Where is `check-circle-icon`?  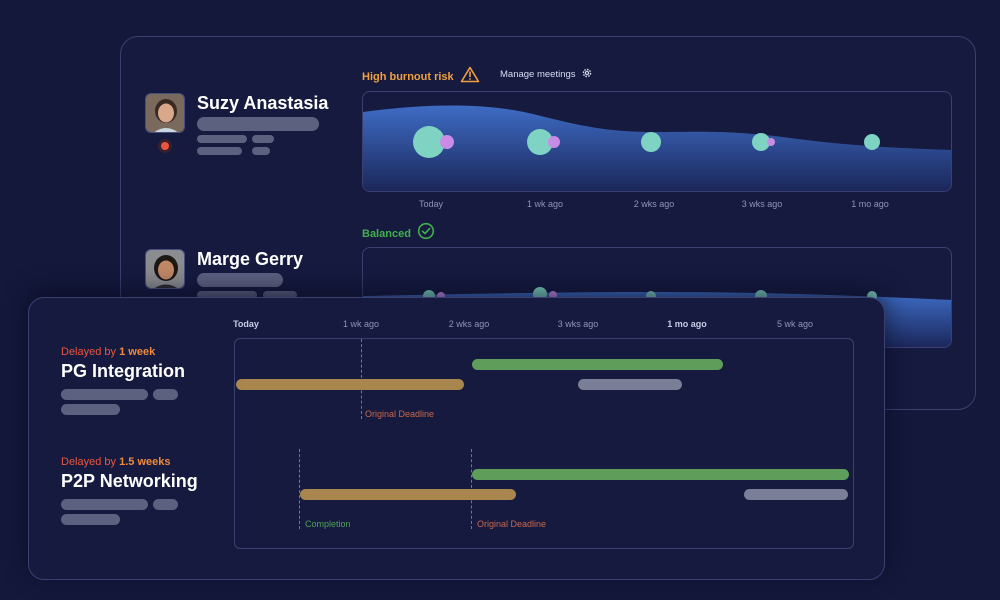
check-circle-icon is located at coordinates (426, 233).